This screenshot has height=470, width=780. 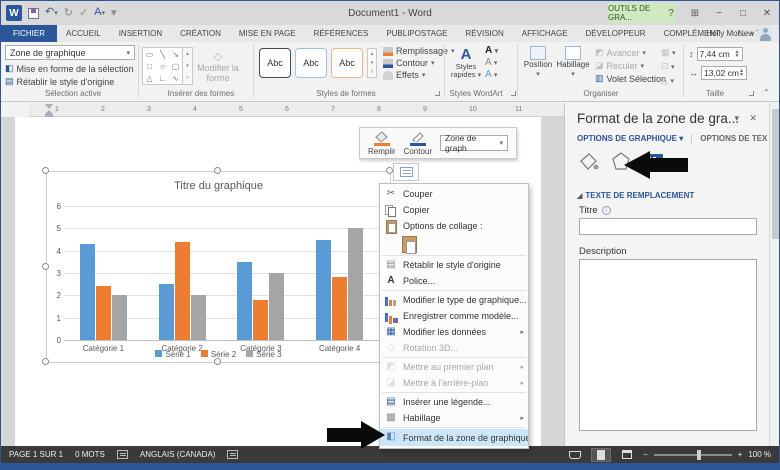 What do you see at coordinates (14, 13) in the screenshot?
I see `word-logo-icon: W` at bounding box center [14, 13].